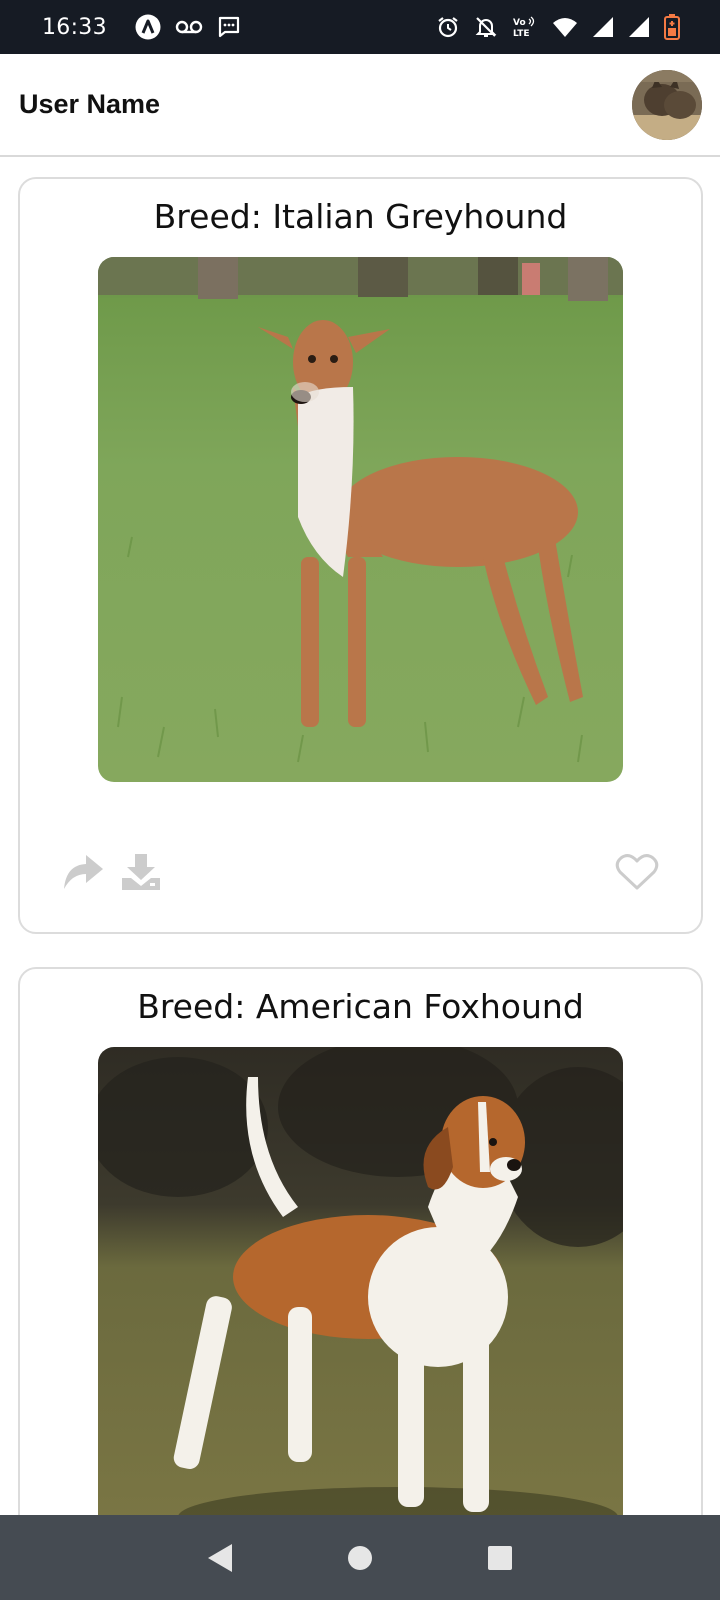 The image size is (720, 1600). I want to click on home-icon, so click(360, 1558).